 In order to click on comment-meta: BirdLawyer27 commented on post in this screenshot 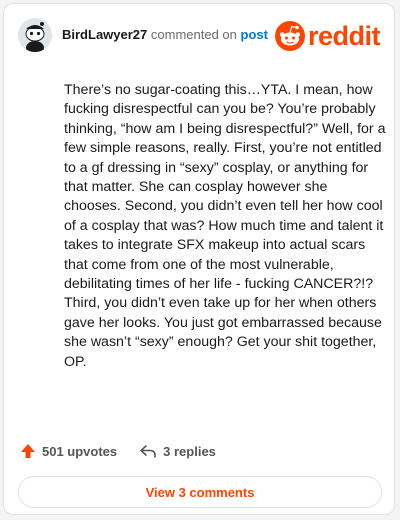, I will do `click(165, 34)`.